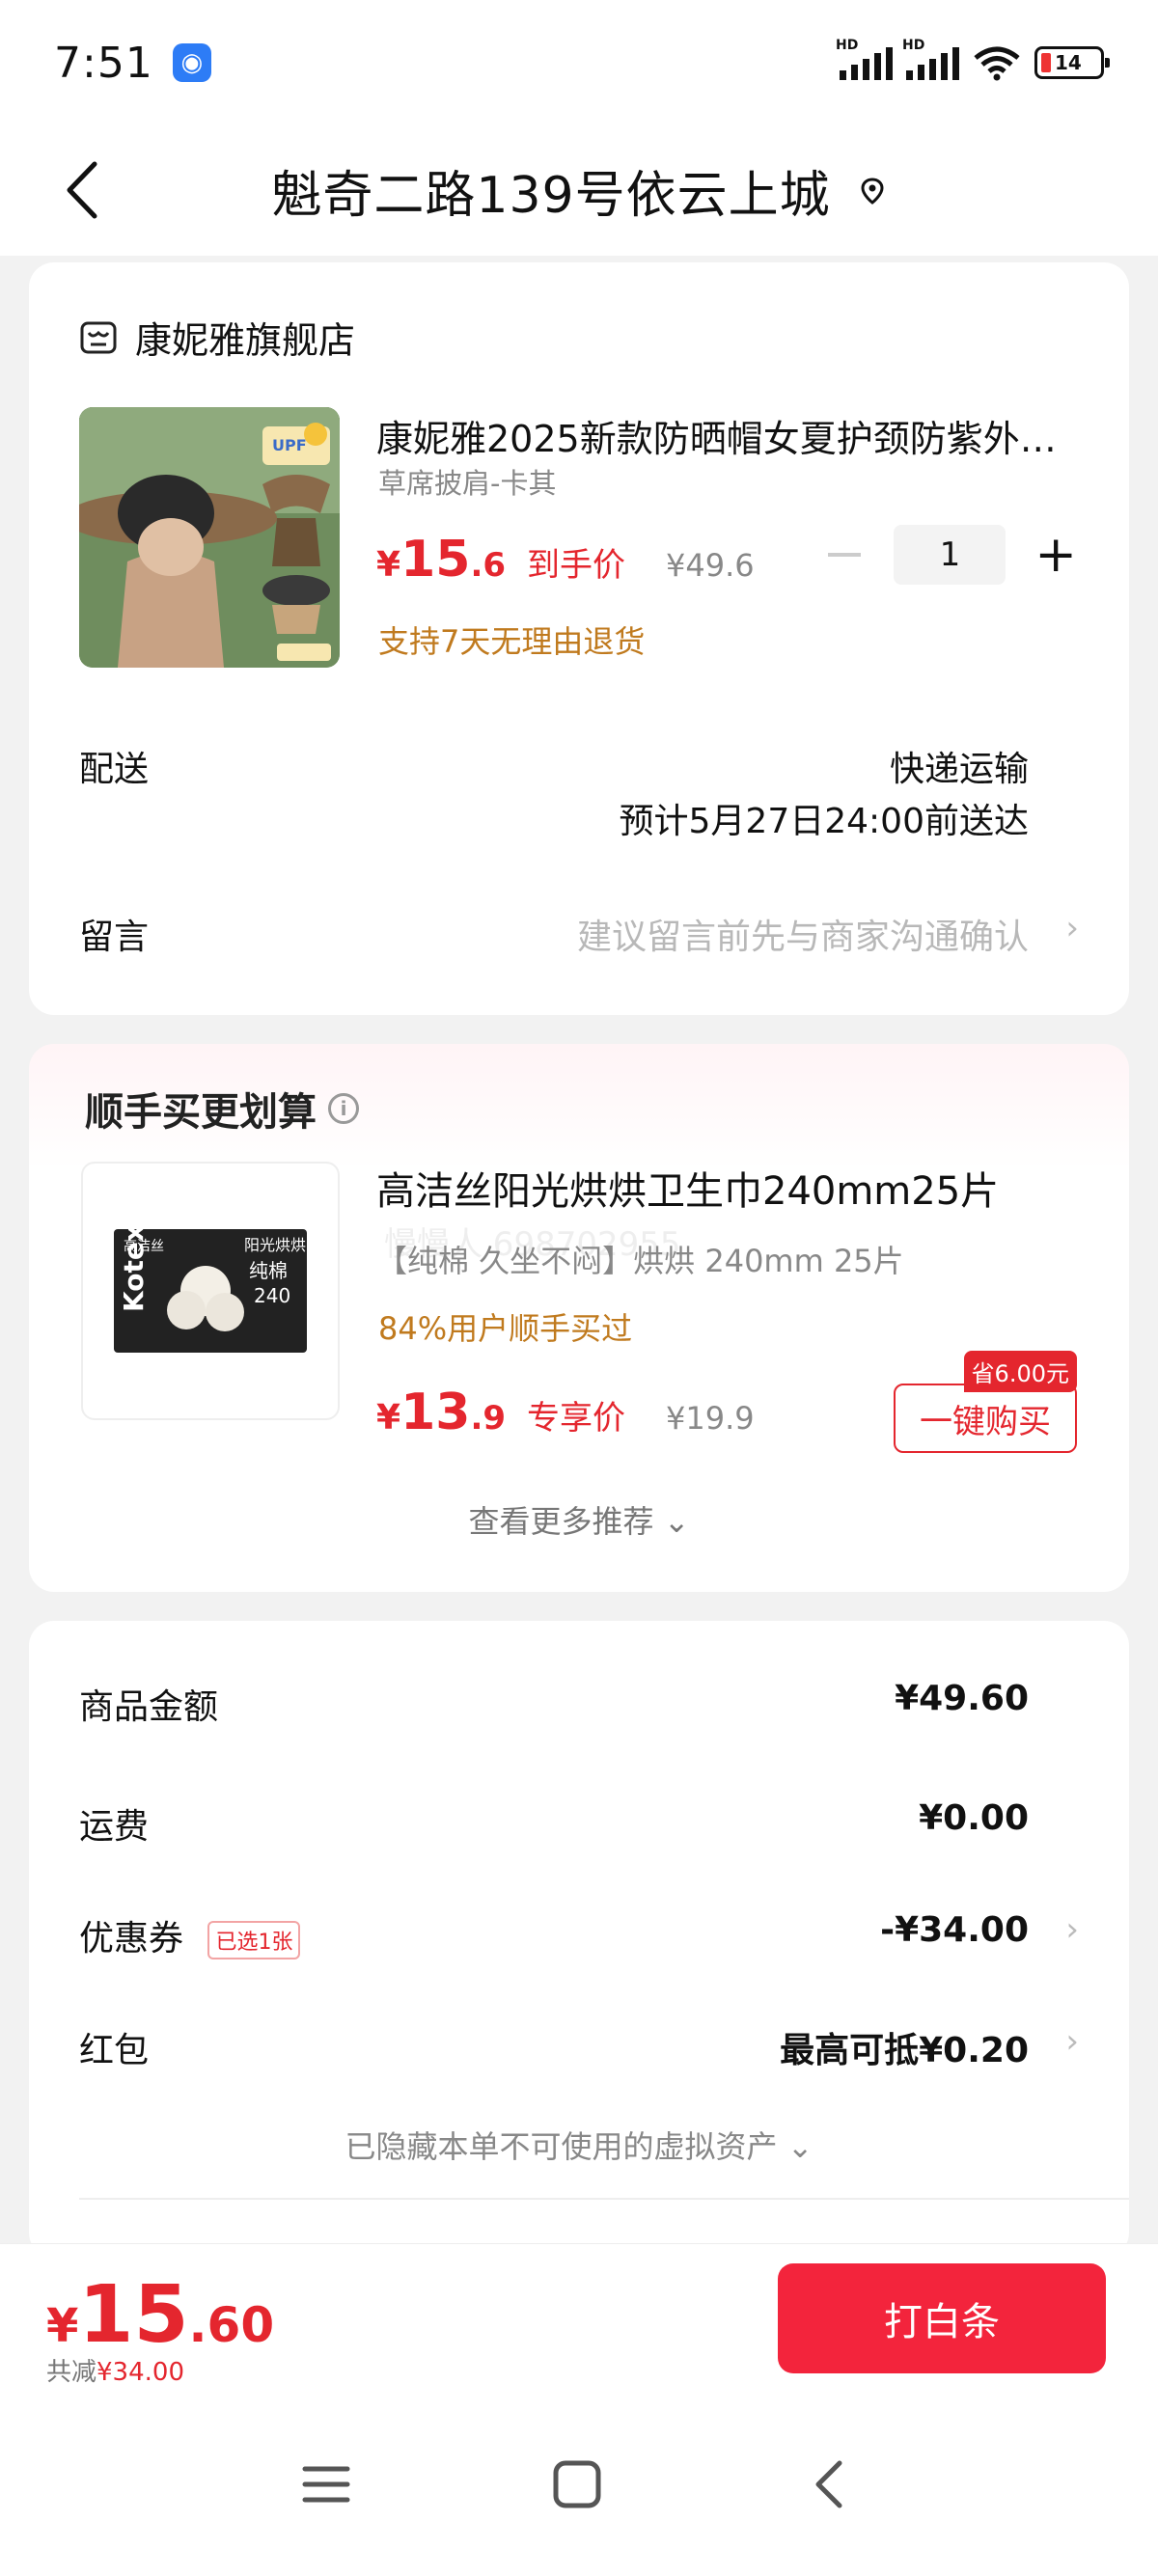 The height and width of the screenshot is (2576, 1158). I want to click on battery-level: 14, so click(1068, 63).